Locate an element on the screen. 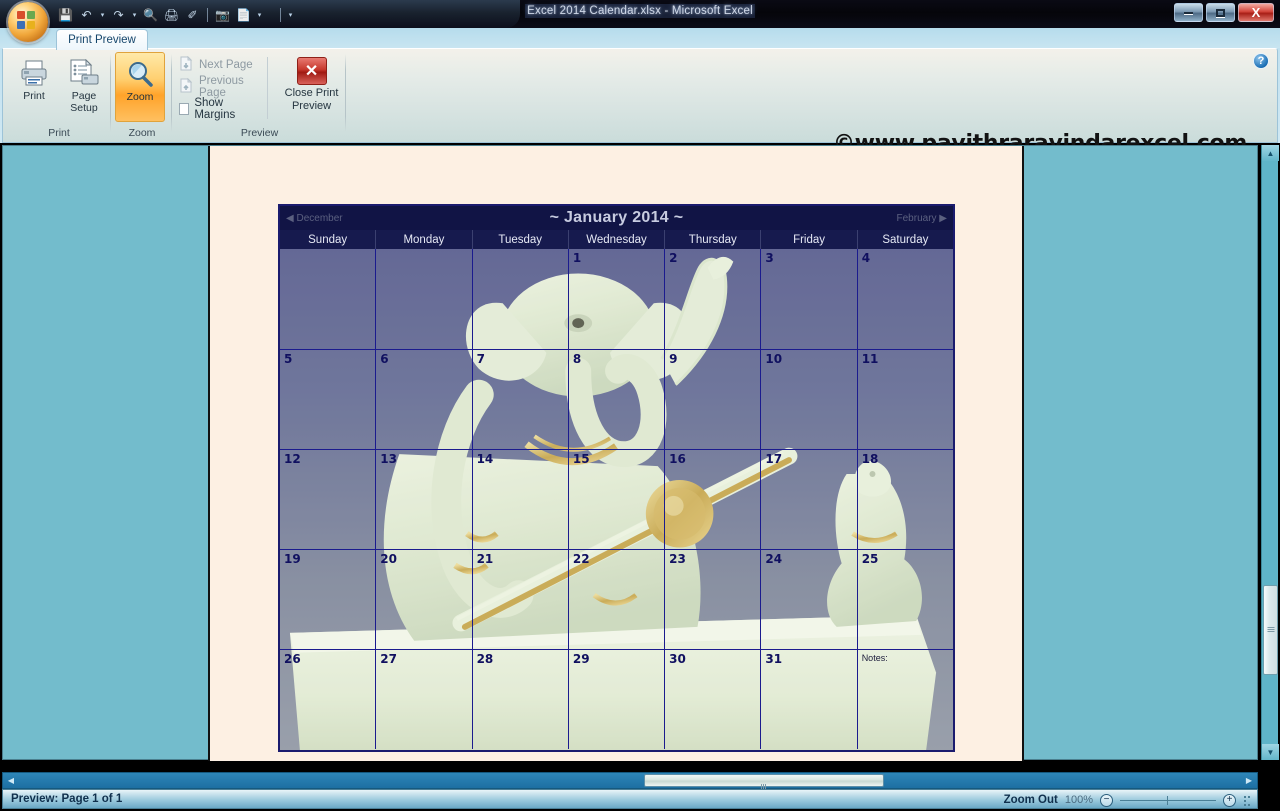 The width and height of the screenshot is (1280, 811). calendar-day-cell: 28 is located at coordinates (519, 699).